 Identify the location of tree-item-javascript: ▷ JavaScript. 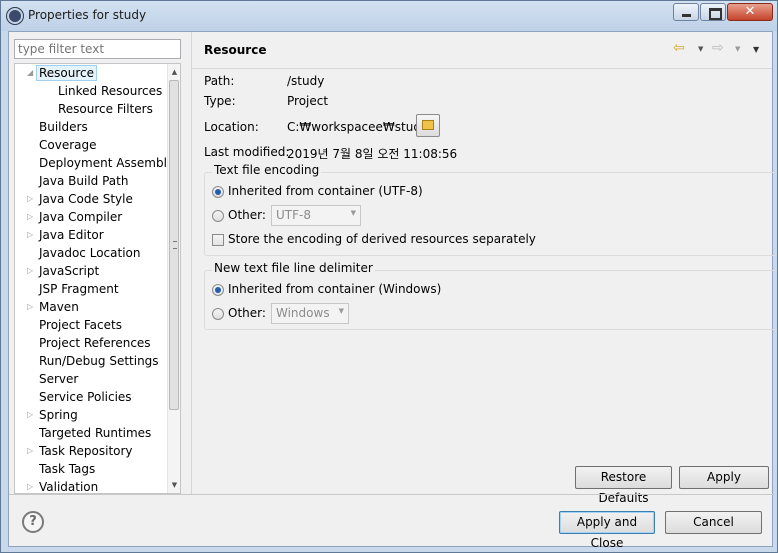
(63, 271).